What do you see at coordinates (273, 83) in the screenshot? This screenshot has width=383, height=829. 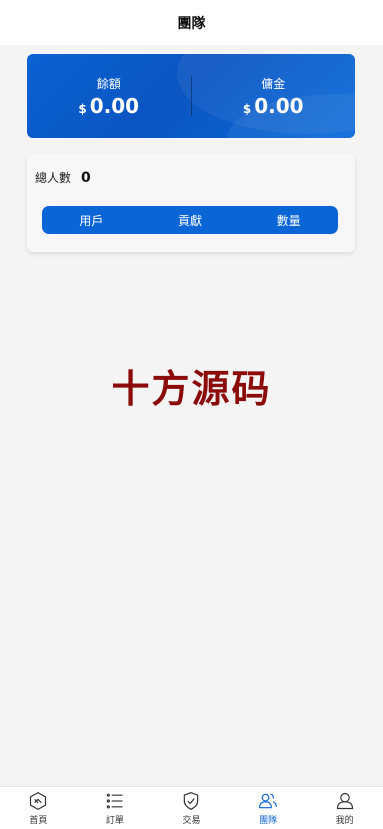 I see `commission-label: 傭金` at bounding box center [273, 83].